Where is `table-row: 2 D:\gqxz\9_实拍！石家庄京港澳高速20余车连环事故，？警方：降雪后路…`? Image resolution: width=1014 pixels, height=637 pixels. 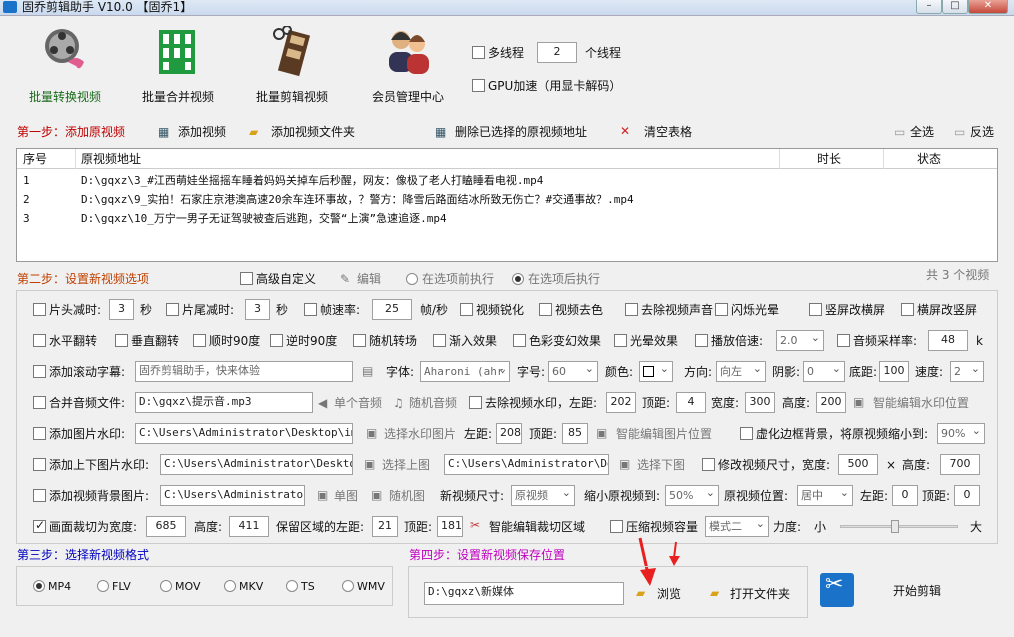
table-row: 2 D:\gqxz\9_实拍！石家庄京港澳高速20余车连环事故，？警方：降雪后路… is located at coordinates (507, 202).